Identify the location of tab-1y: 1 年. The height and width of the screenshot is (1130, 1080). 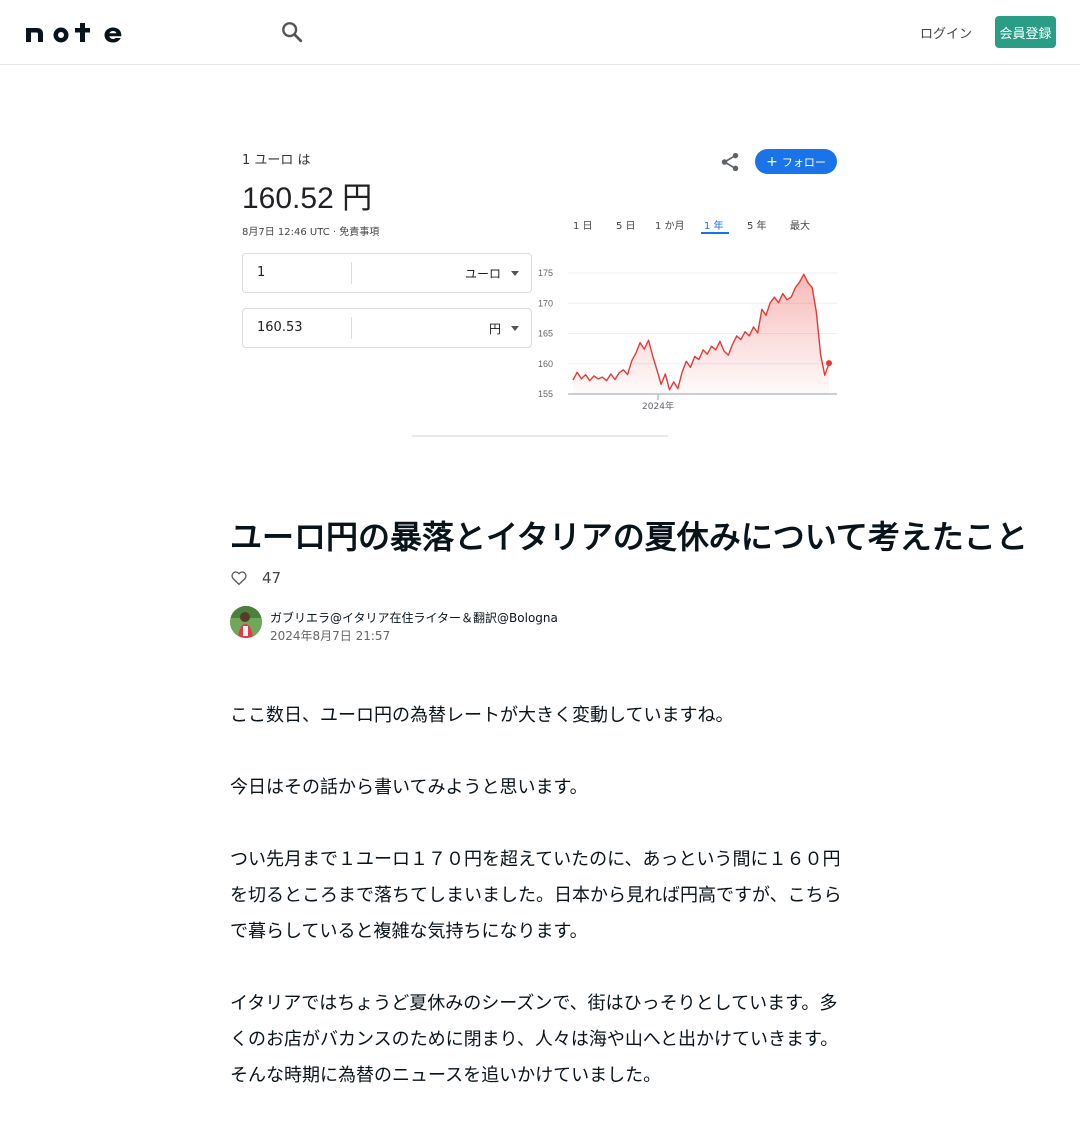
(714, 226).